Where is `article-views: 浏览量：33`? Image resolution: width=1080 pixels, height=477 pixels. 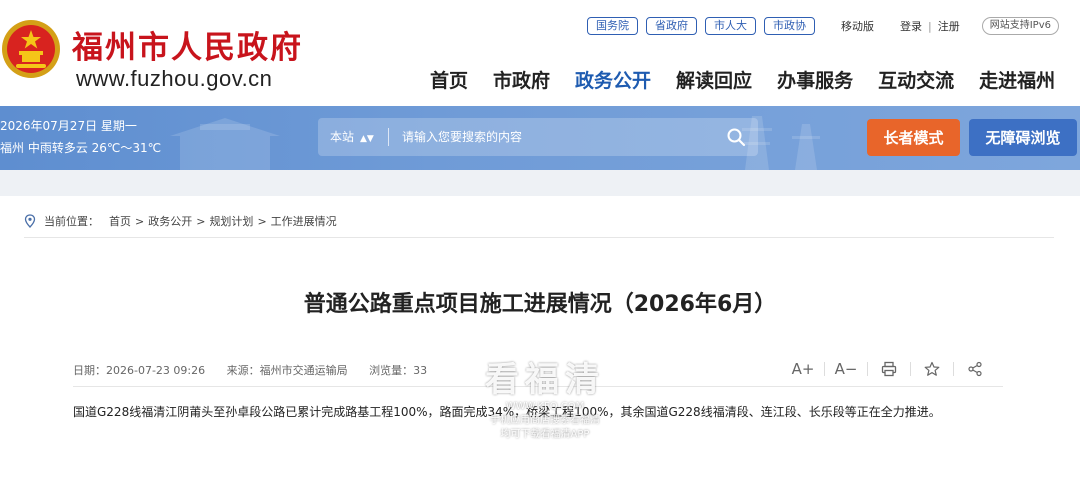
article-views: 浏览量：33 is located at coordinates (398, 370).